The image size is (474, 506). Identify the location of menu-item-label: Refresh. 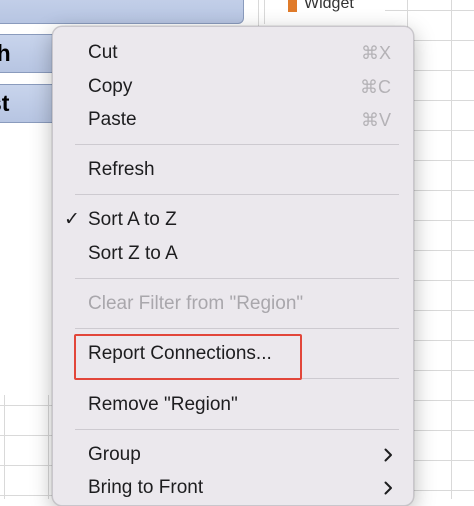
(121, 169).